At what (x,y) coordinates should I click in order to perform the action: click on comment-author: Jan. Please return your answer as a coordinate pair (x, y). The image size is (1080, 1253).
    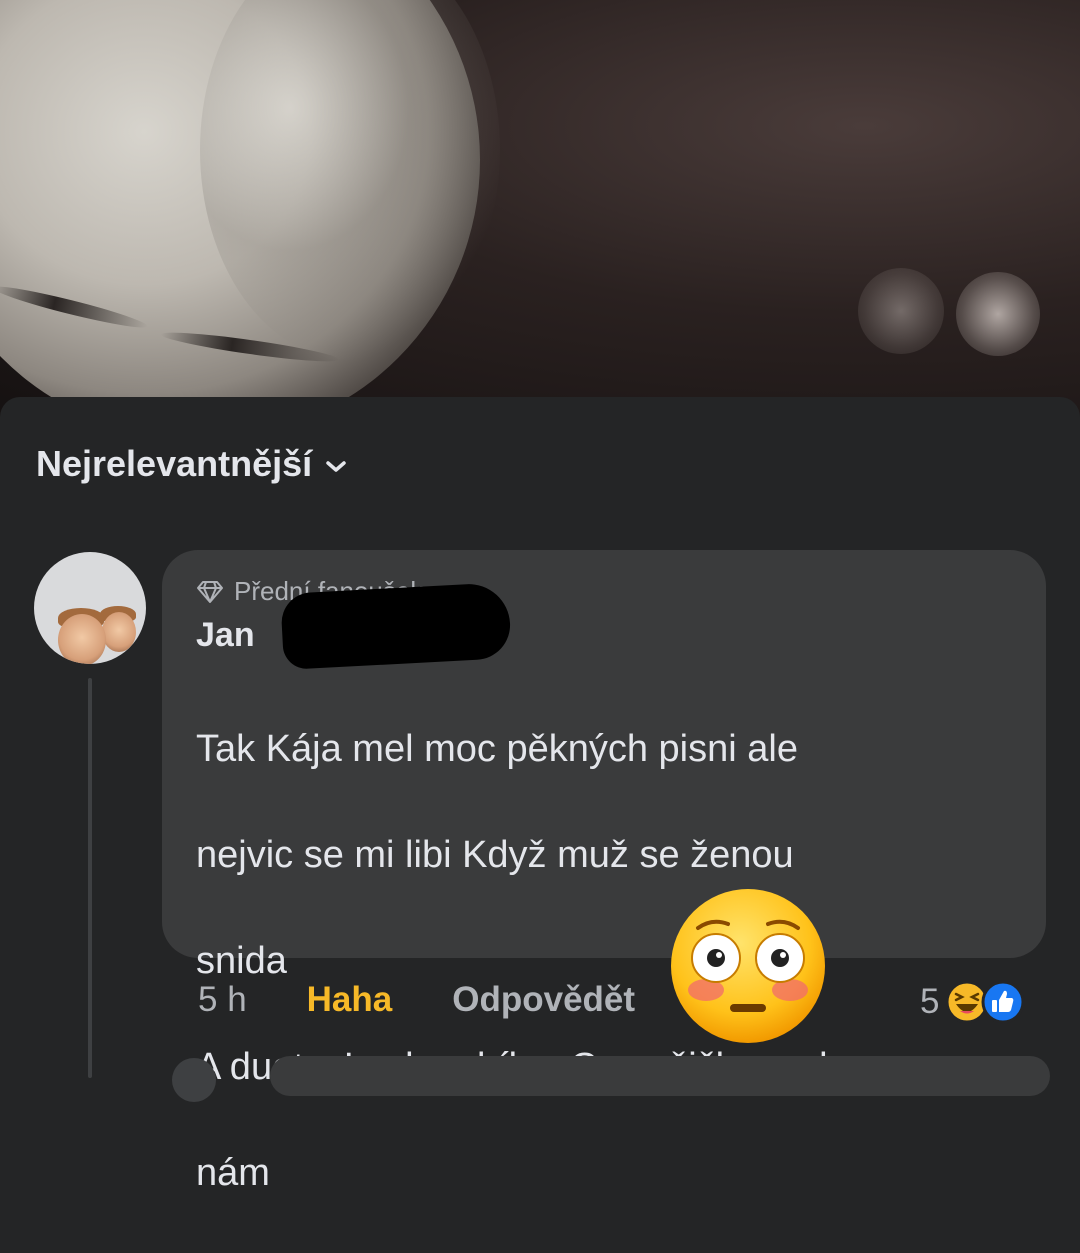
    Looking at the image, I should click on (225, 635).